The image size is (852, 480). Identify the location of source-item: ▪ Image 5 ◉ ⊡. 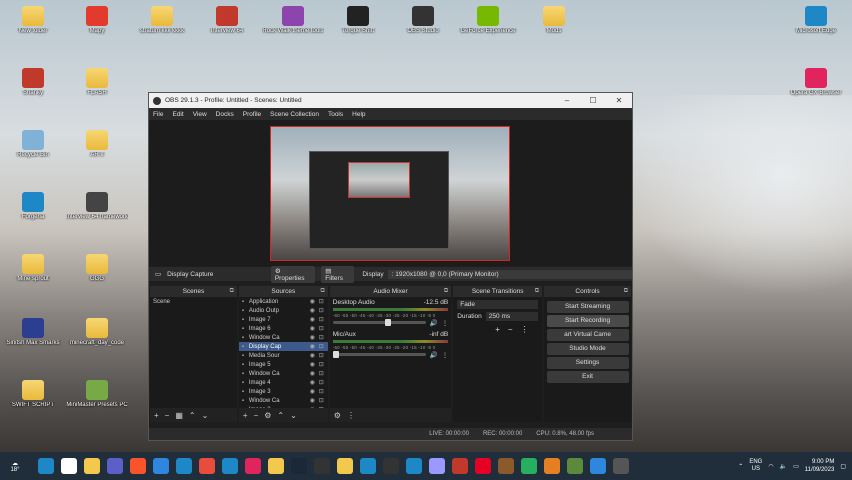
(283, 364).